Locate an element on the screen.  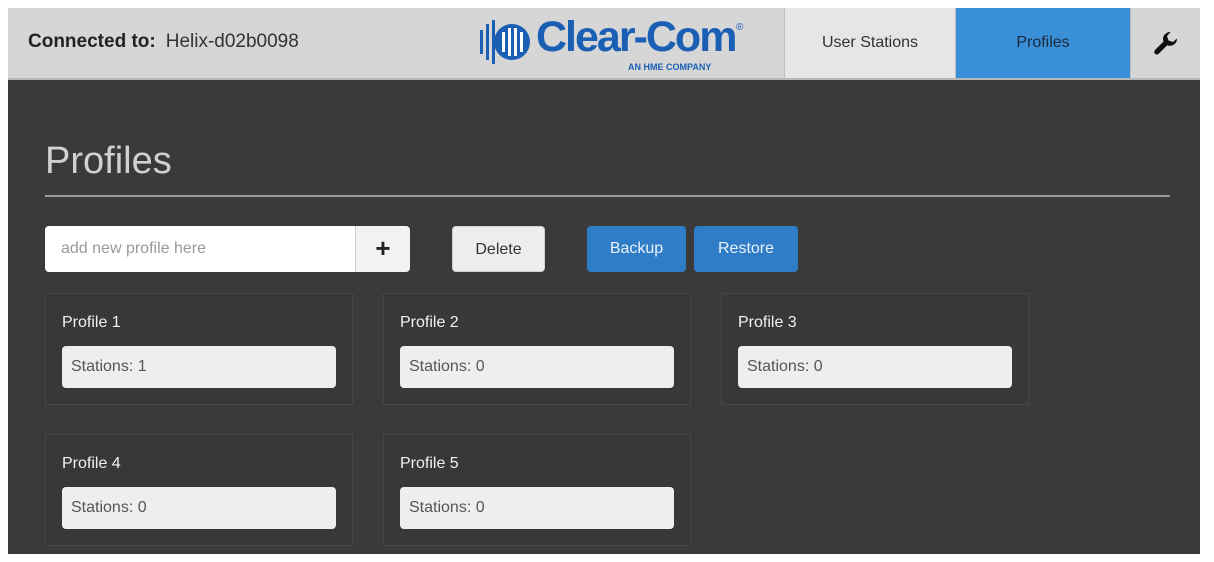
profile-card: Profile 4 Stations: 0 is located at coordinates (199, 490).